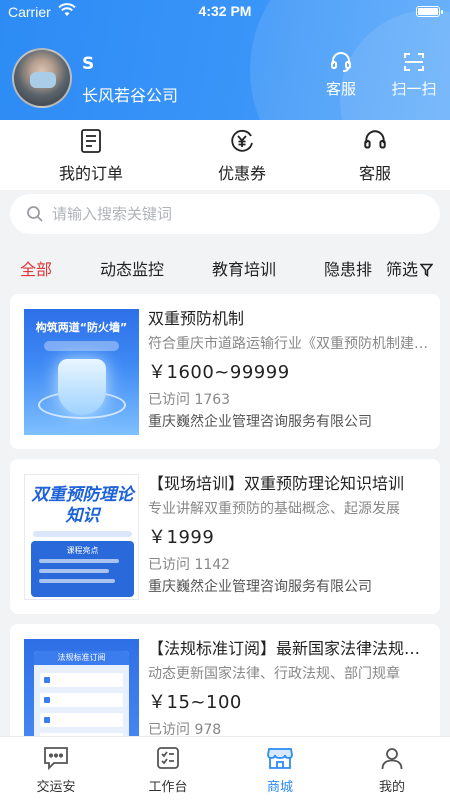  I want to click on scan-button: 扫一扫, so click(414, 74).